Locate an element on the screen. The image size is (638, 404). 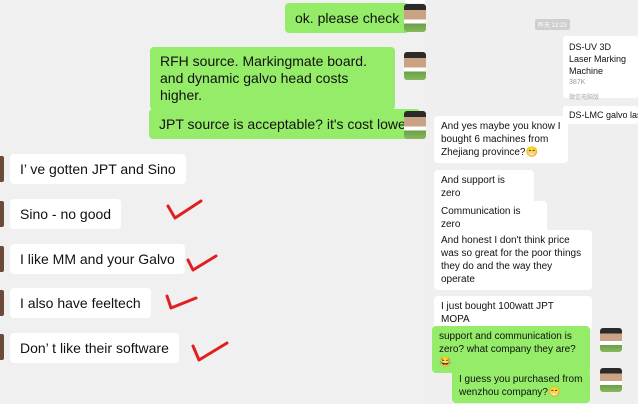
file-card-footer: 微信电脑版 is located at coordinates (584, 98).